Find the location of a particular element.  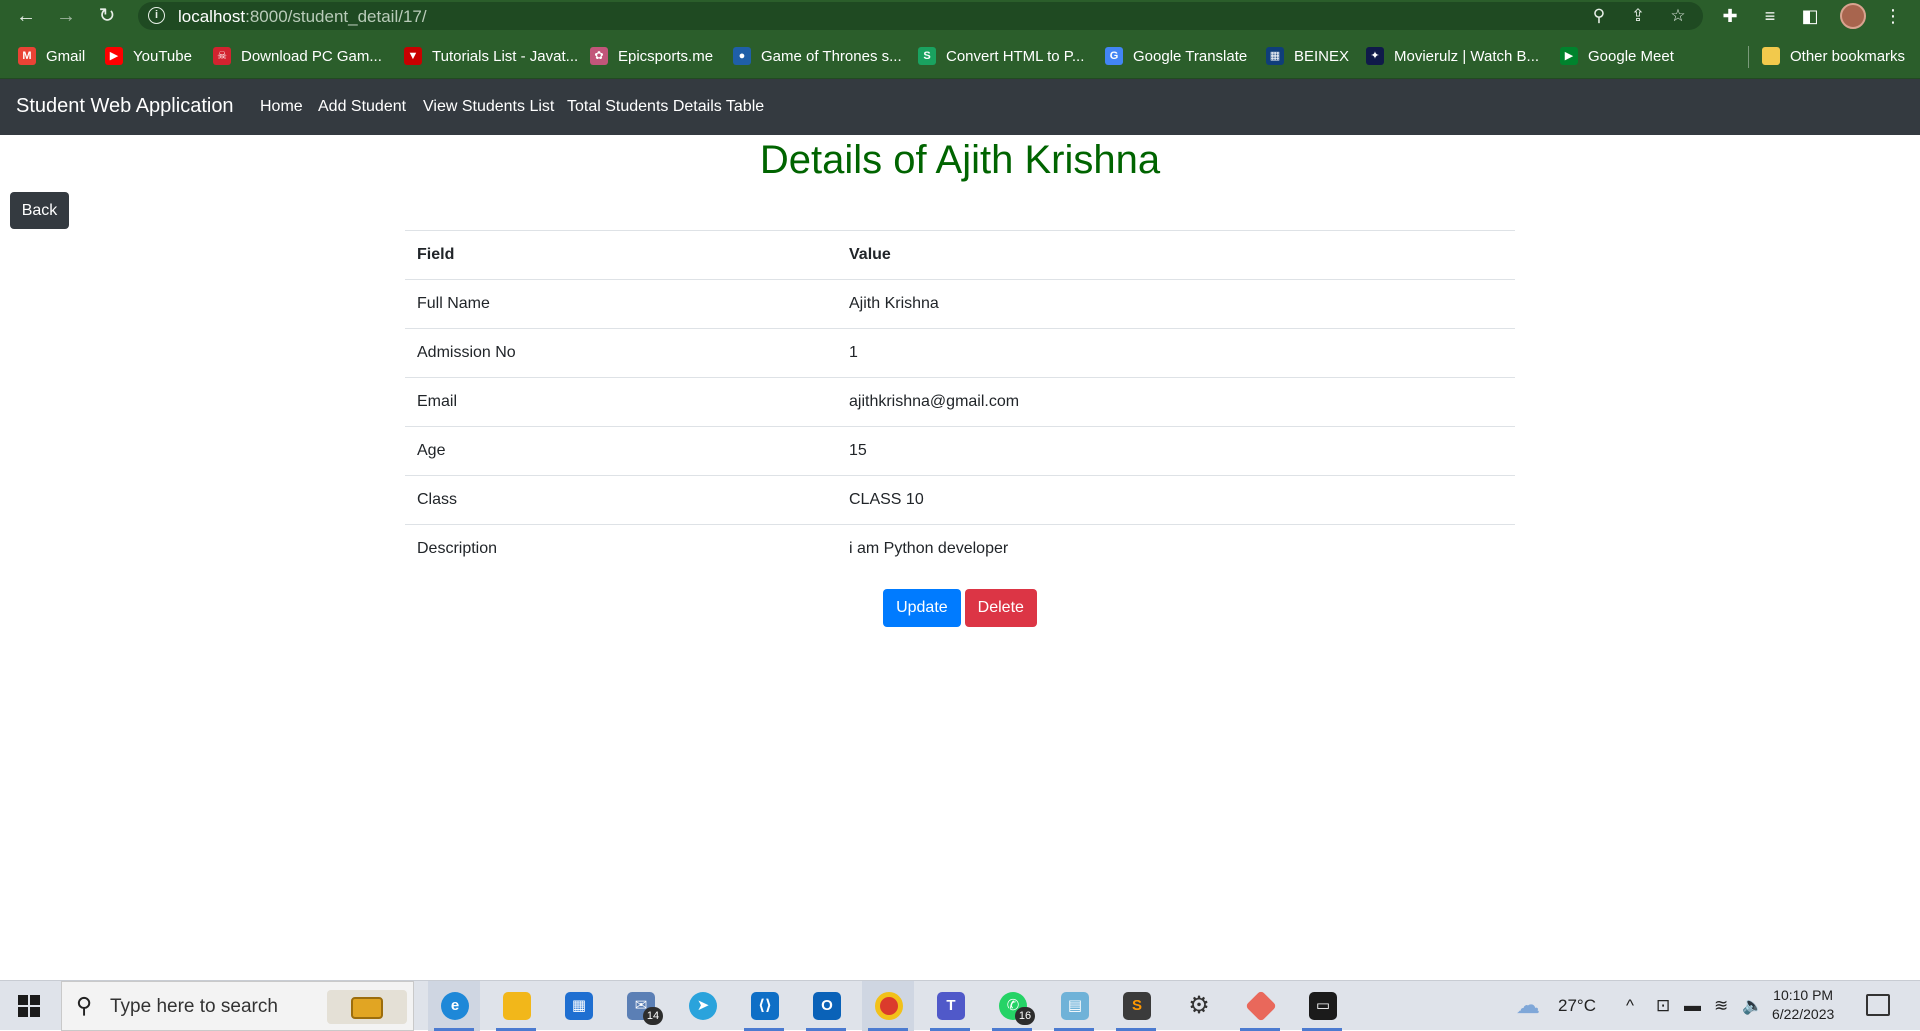

value-cell: CLASS 10 is located at coordinates (1176, 500).